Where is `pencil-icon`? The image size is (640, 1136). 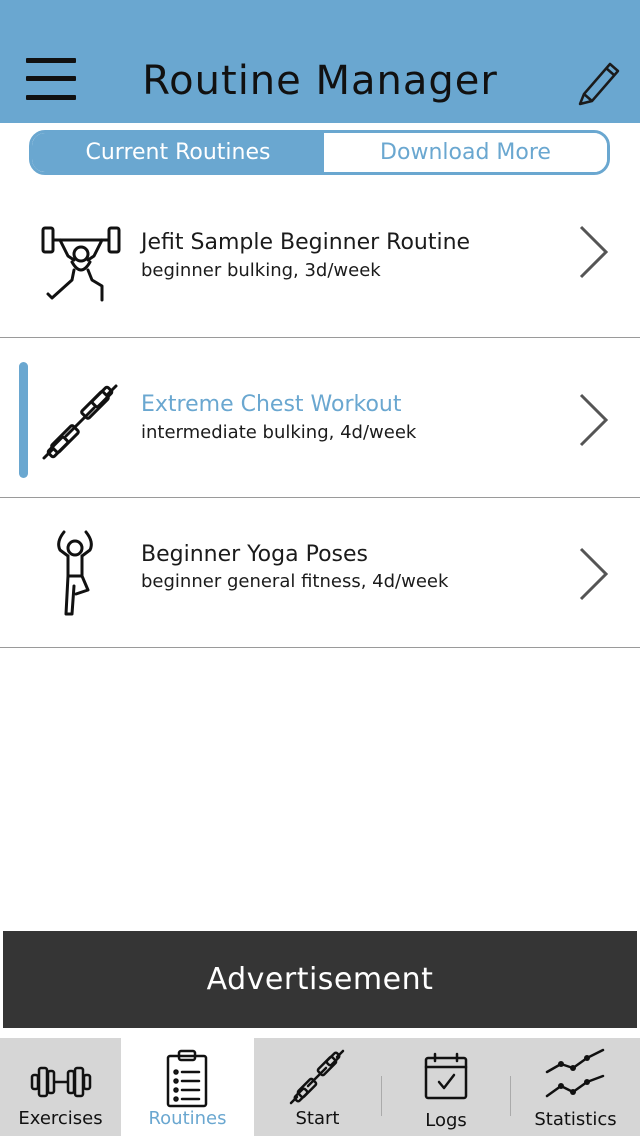 pencil-icon is located at coordinates (598, 82).